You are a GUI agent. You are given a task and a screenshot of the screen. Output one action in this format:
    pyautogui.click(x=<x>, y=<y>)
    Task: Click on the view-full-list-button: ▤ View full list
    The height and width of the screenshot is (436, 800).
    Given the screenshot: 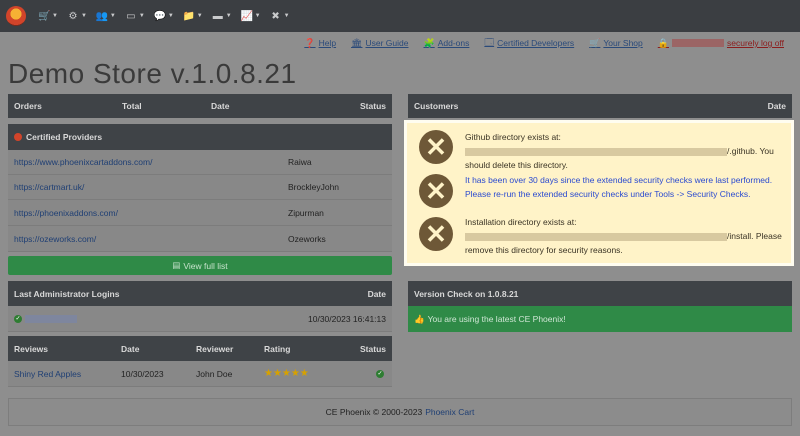 What is the action you would take?
    pyautogui.click(x=200, y=265)
    